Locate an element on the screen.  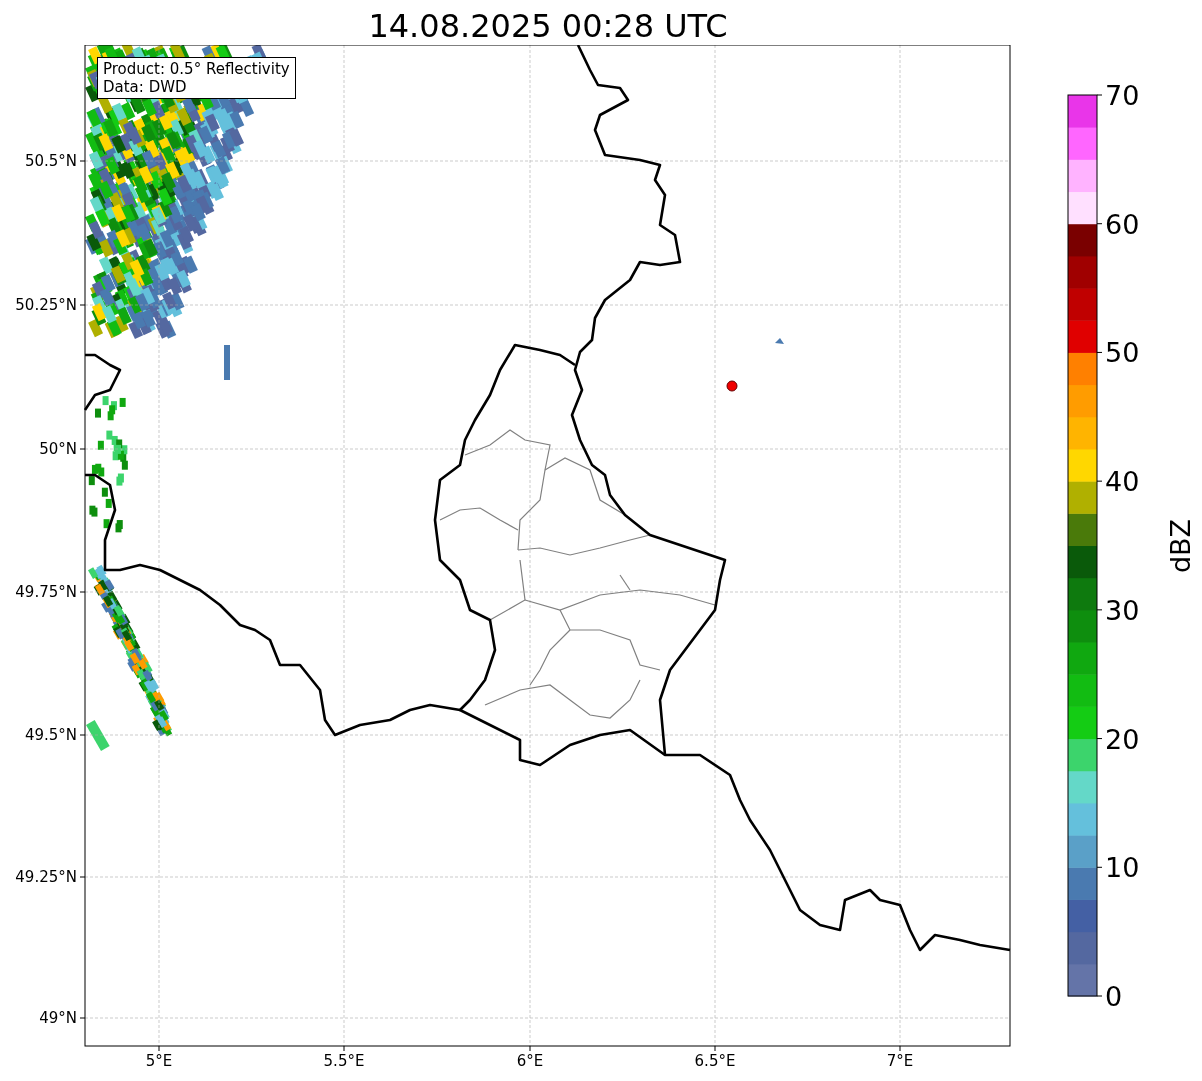
colorbar-tick-label: 30 is located at coordinates (1122, 610).